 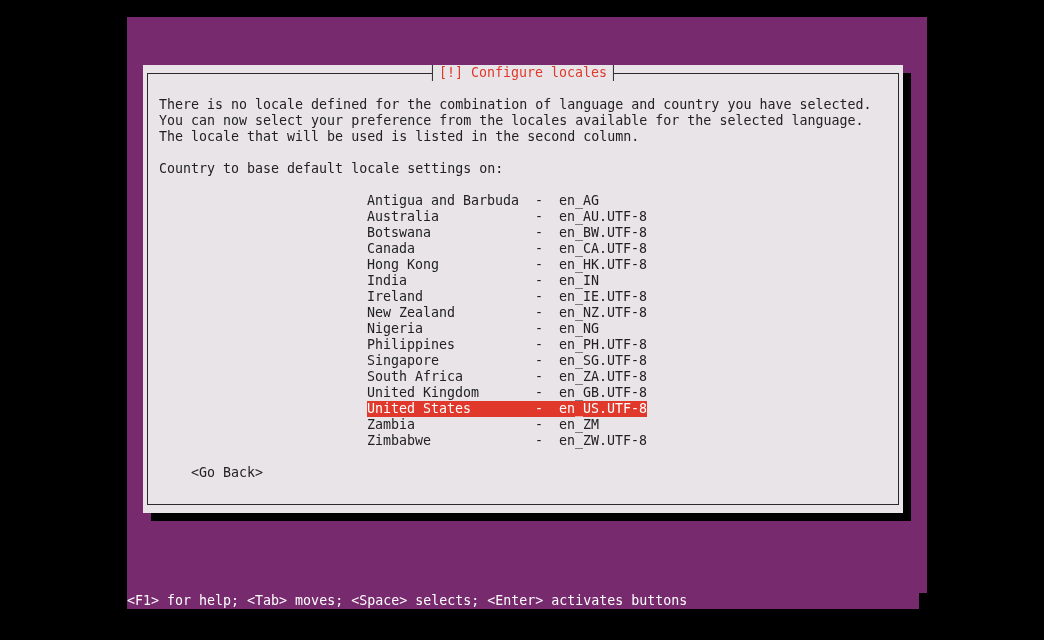 I want to click on go-back-button: <Go Back>, so click(x=227, y=473).